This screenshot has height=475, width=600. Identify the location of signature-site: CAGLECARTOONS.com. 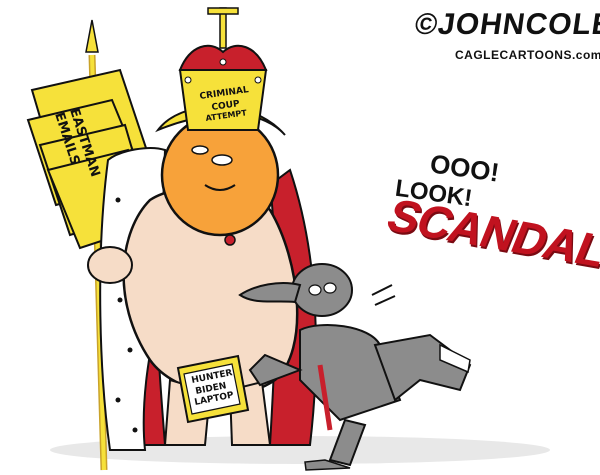
(527, 55).